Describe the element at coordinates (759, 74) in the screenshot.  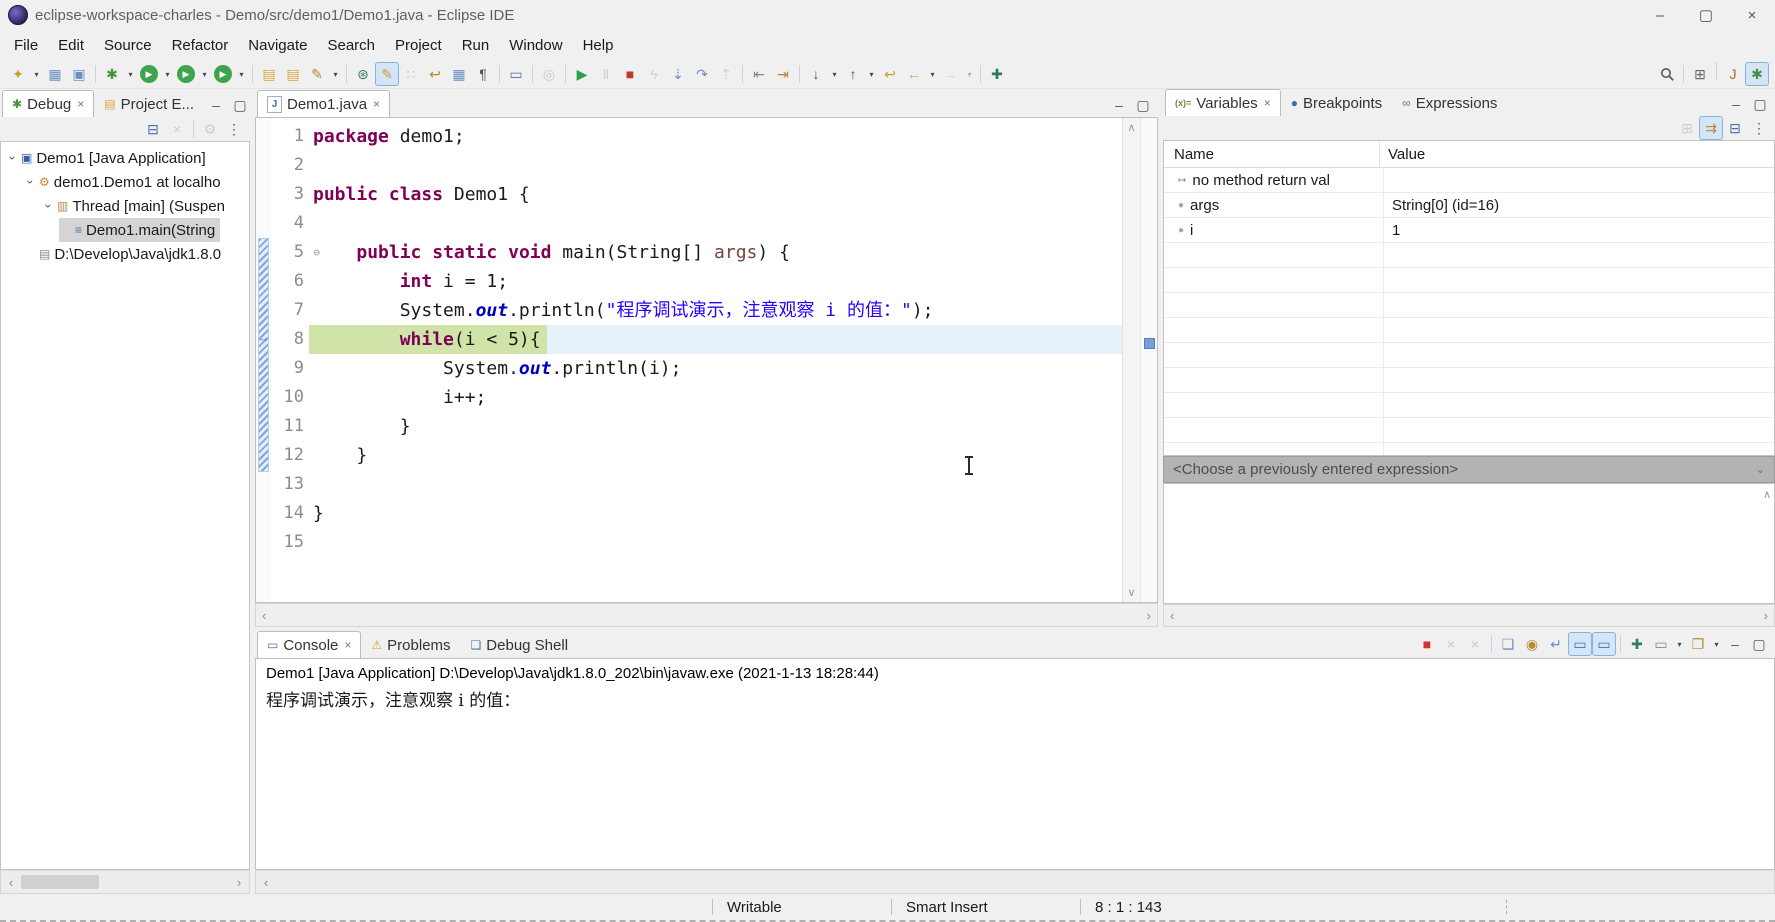
I see `drop-to-frame-icon: ⇤` at that location.